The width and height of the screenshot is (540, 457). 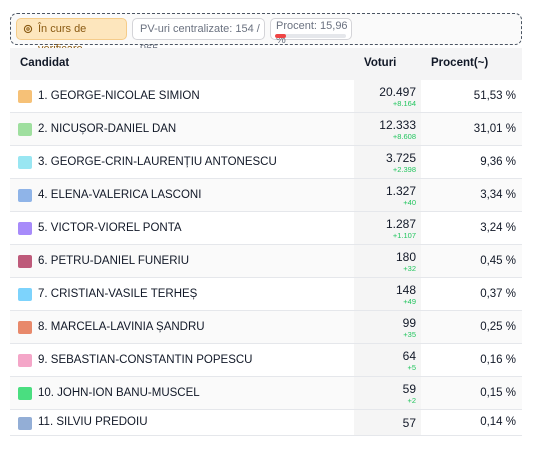 I want to click on candidate-votes-delta: +35, so click(x=409, y=334).